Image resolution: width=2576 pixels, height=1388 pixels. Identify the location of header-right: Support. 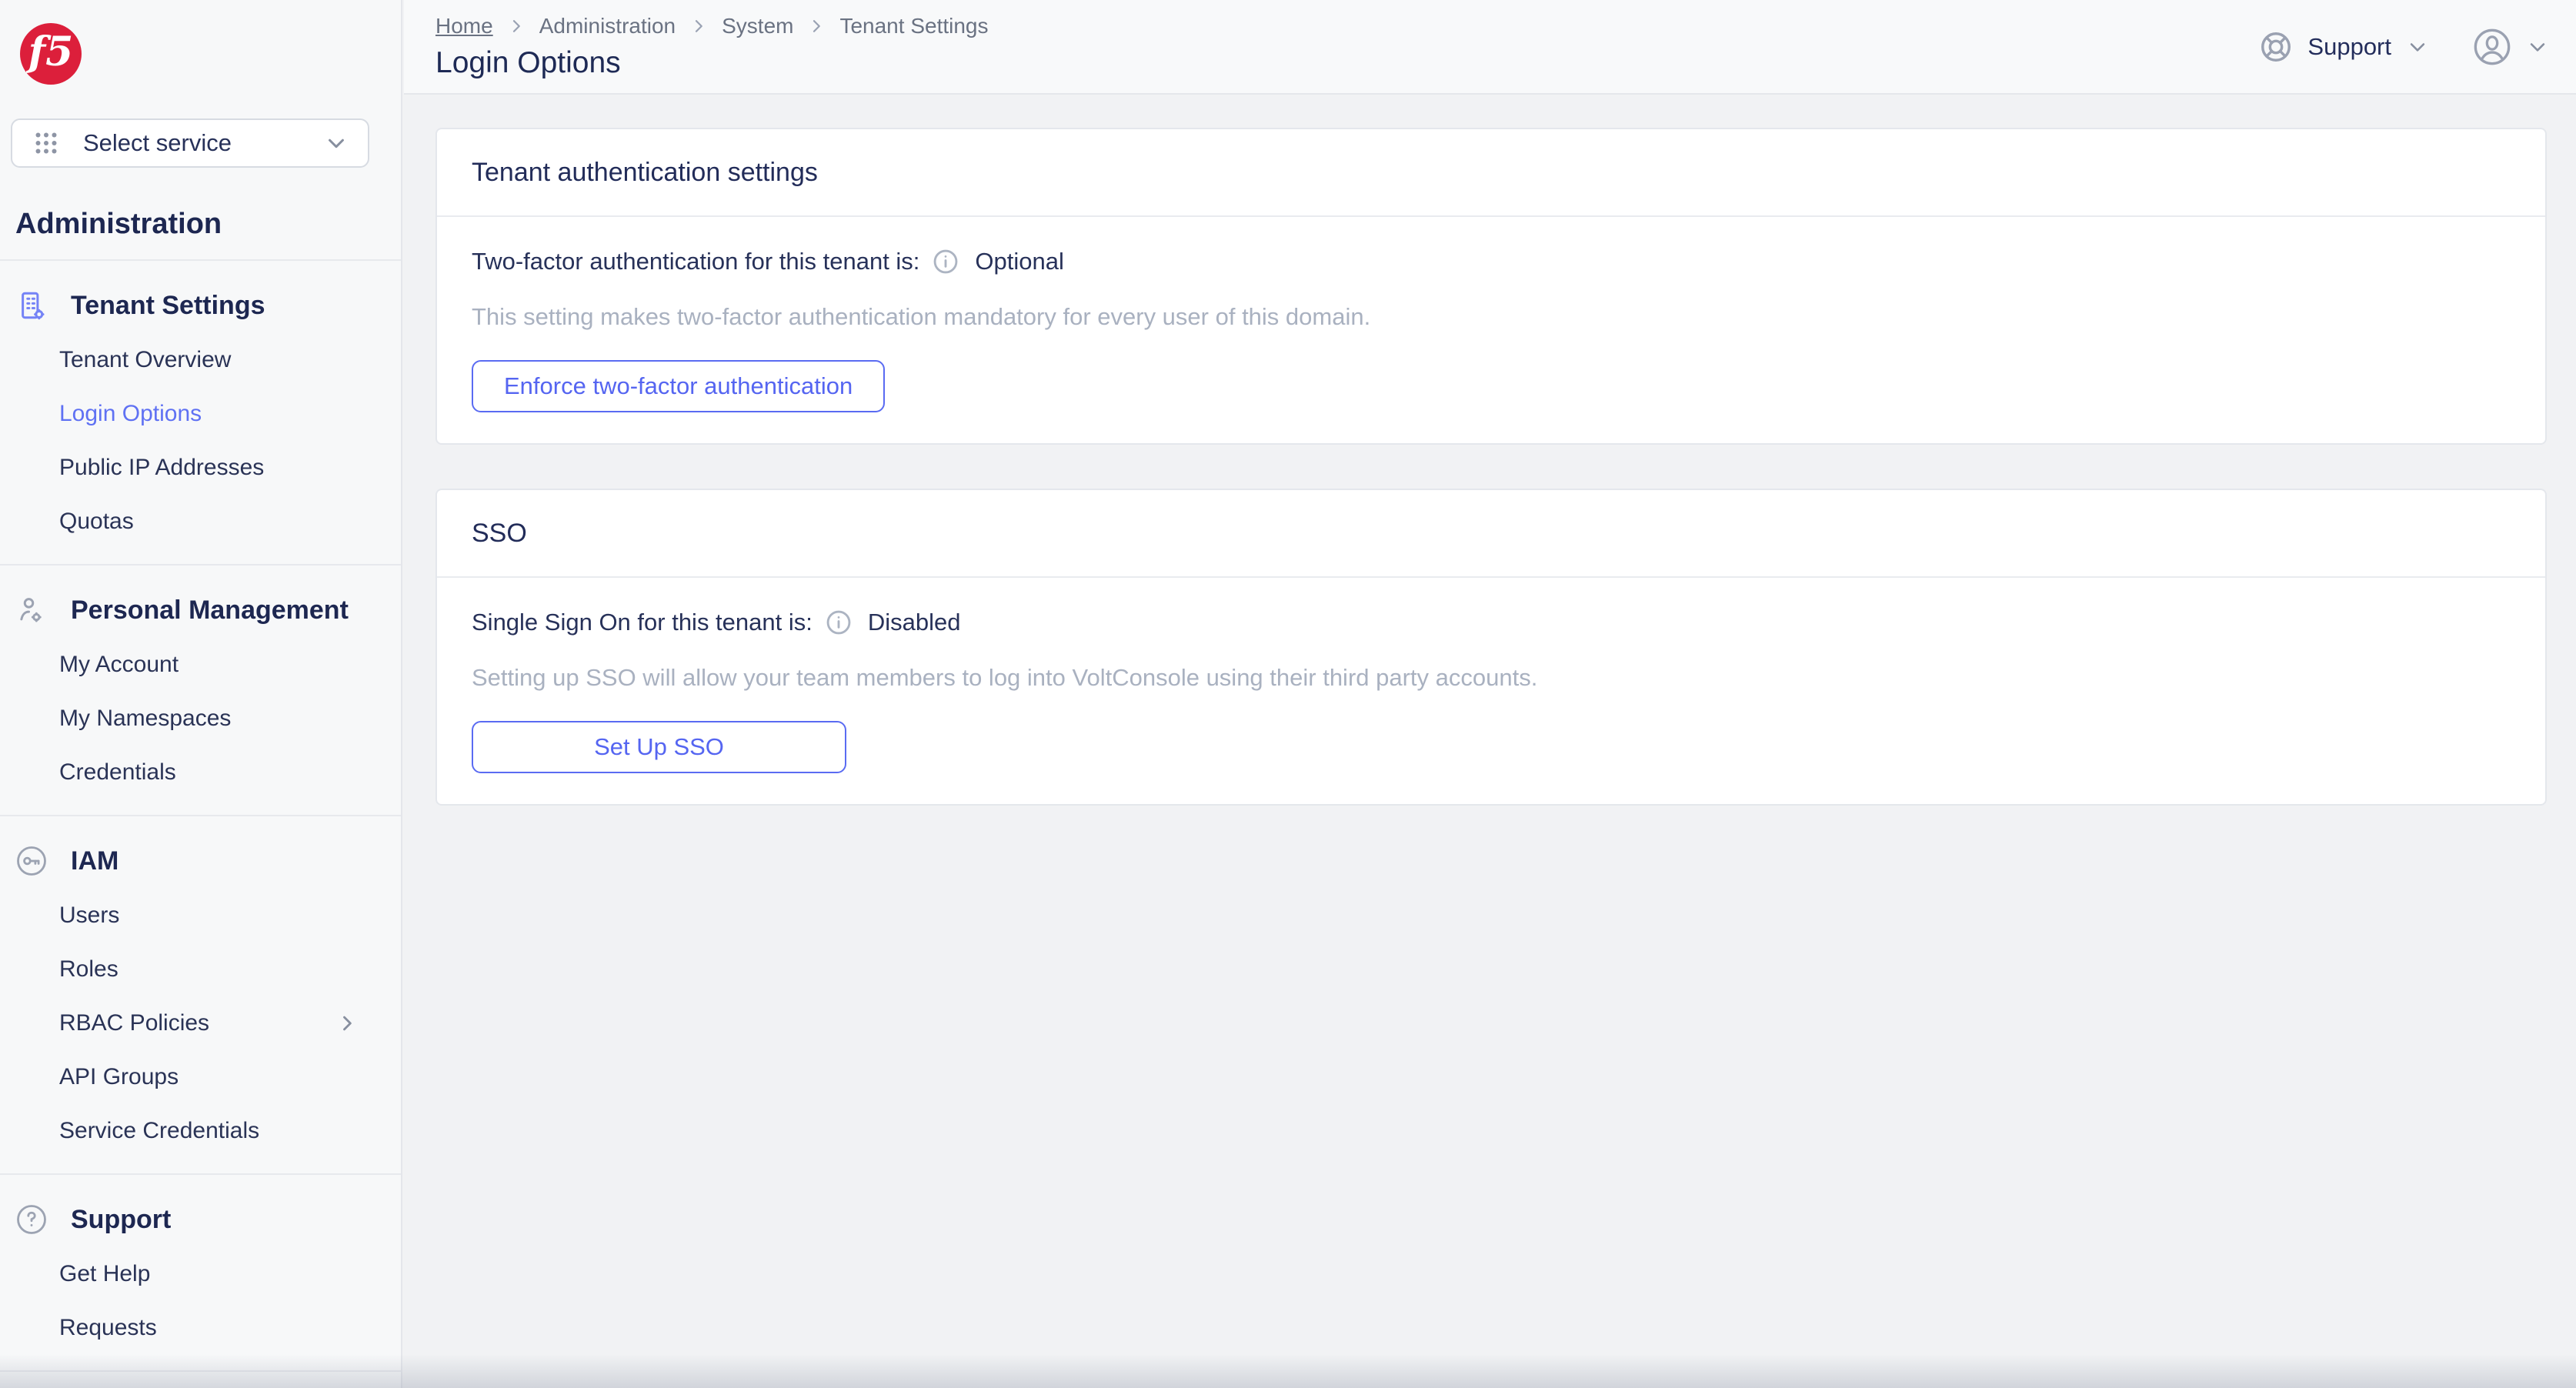
(2403, 47).